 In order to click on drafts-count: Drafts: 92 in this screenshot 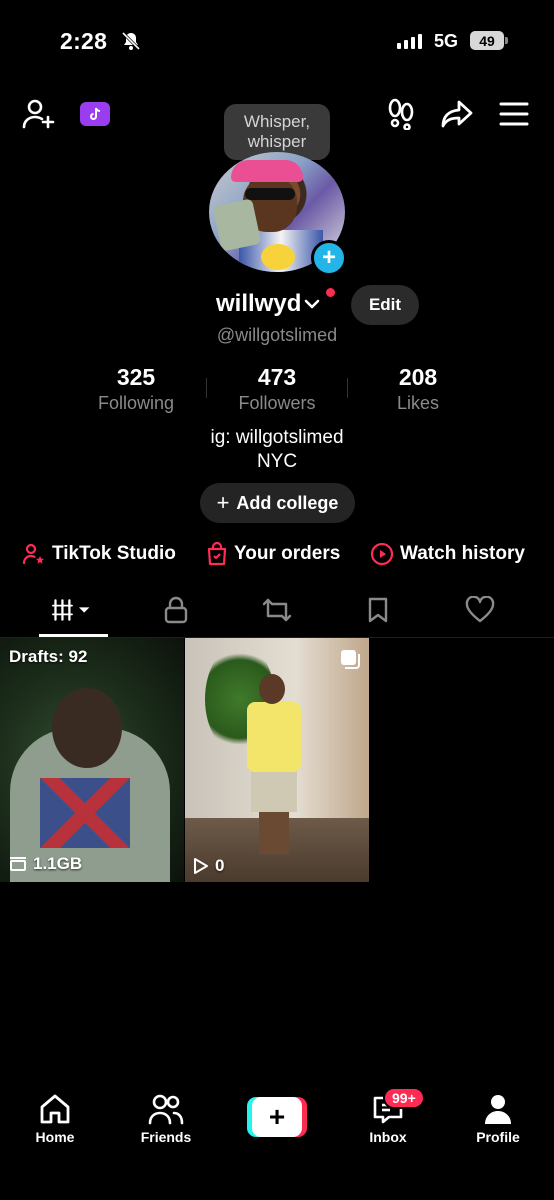, I will do `click(48, 656)`.